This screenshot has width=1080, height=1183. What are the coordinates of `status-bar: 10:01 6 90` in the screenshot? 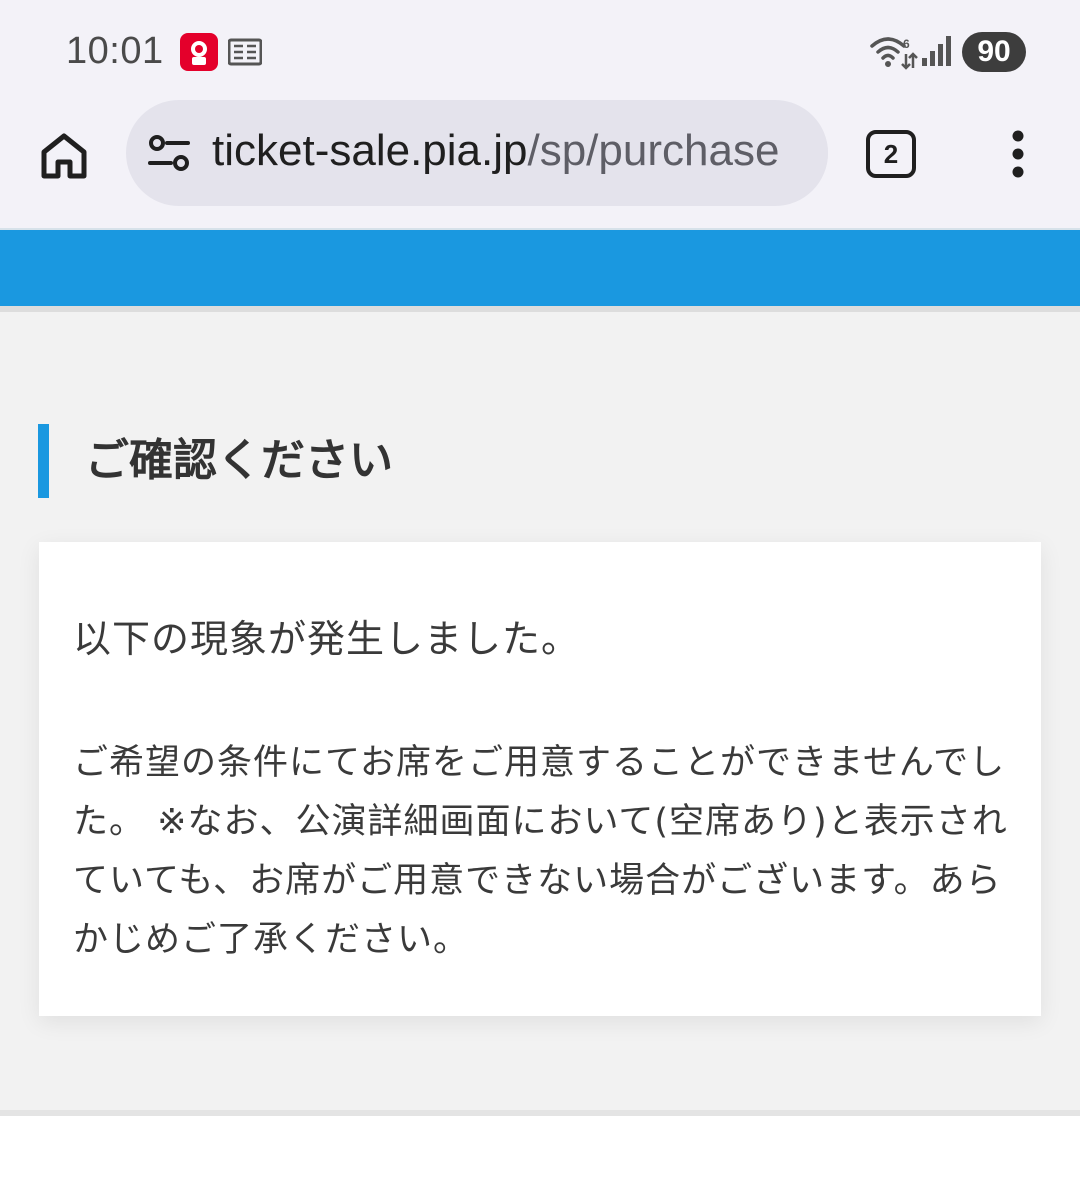 It's located at (540, 50).